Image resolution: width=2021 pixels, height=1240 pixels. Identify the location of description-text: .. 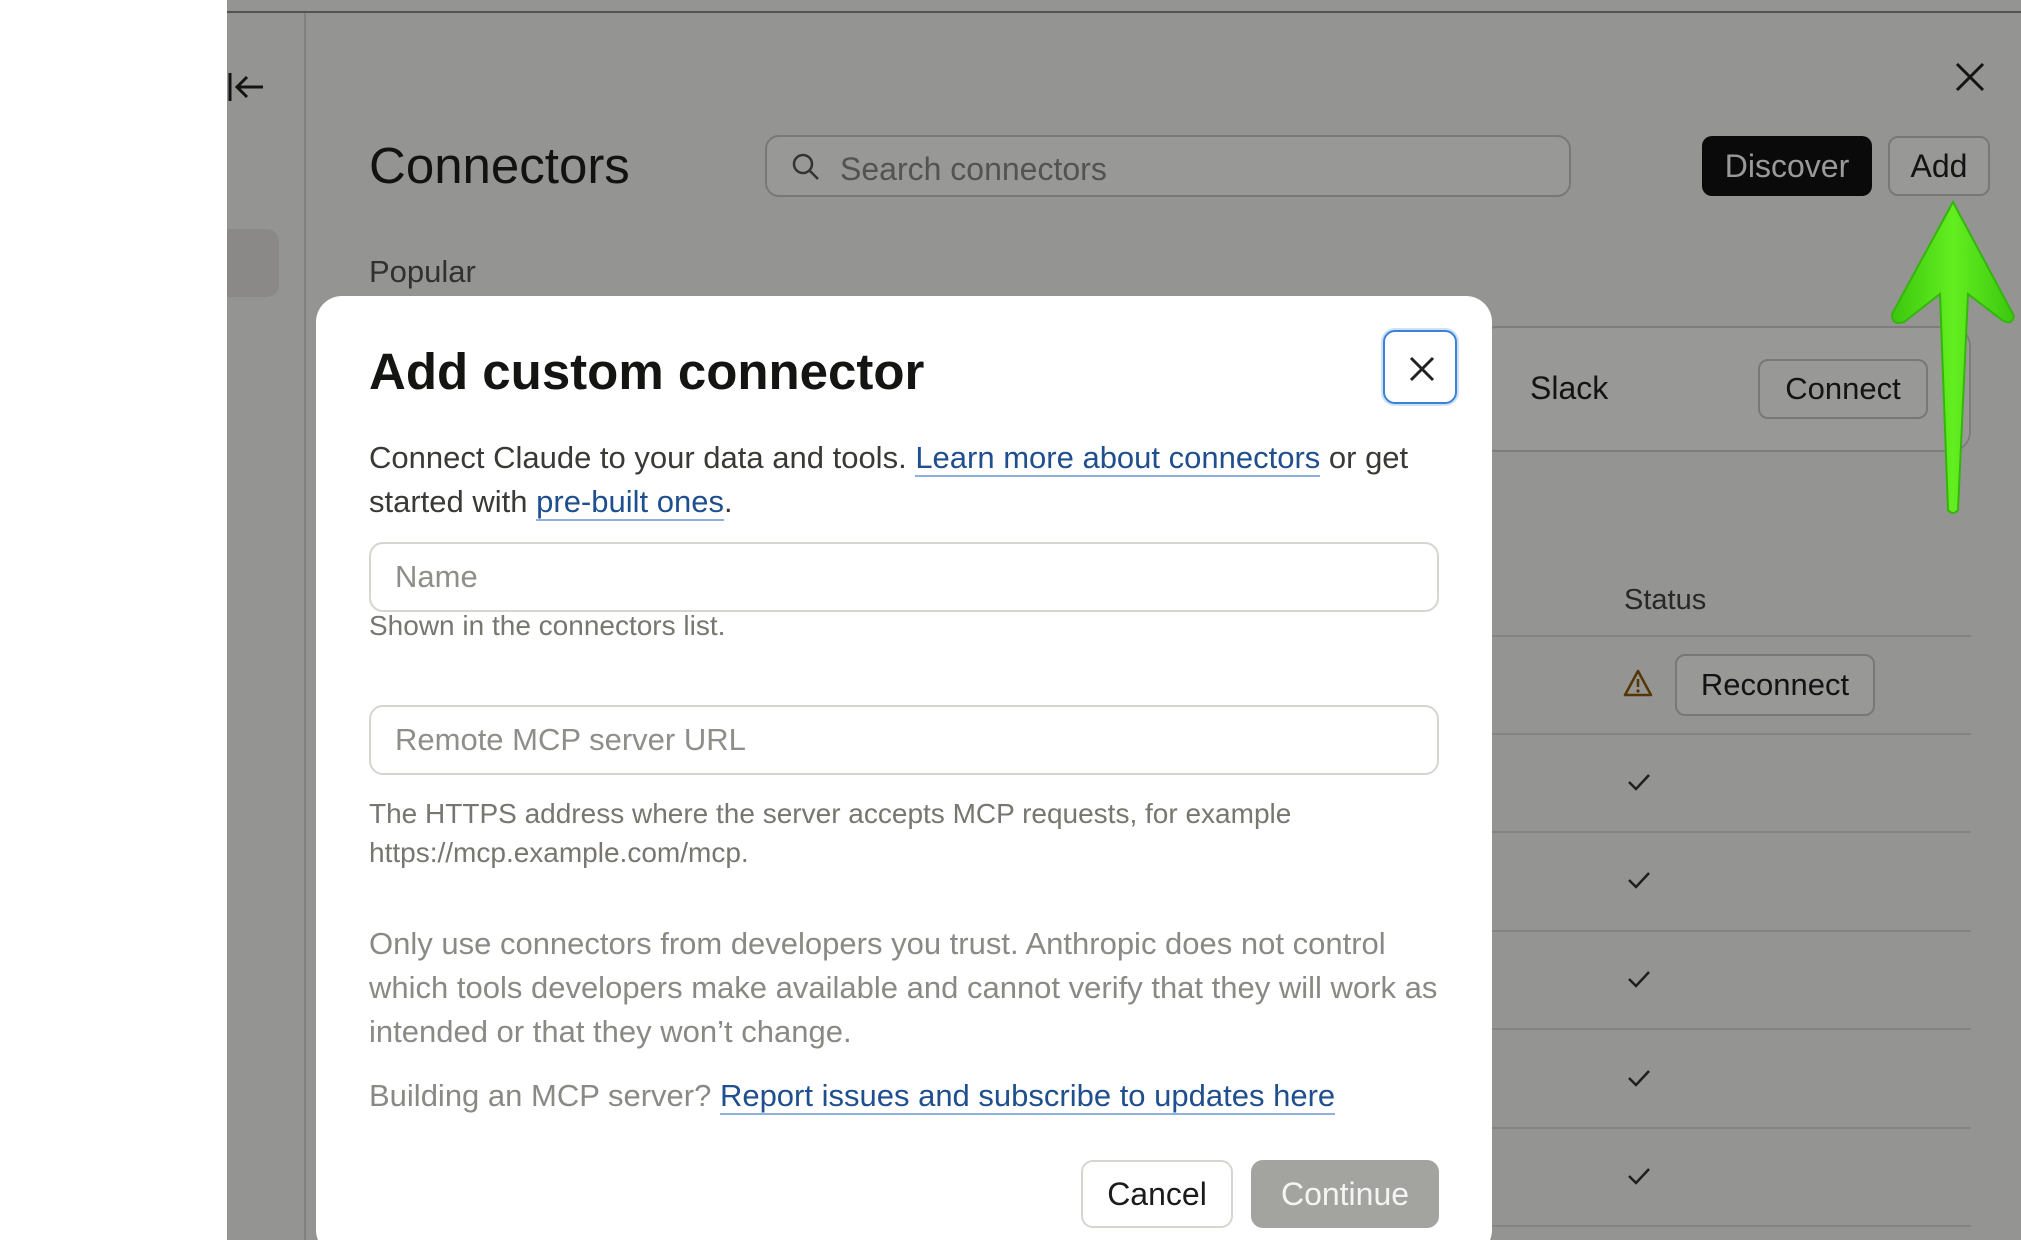
(728, 501).